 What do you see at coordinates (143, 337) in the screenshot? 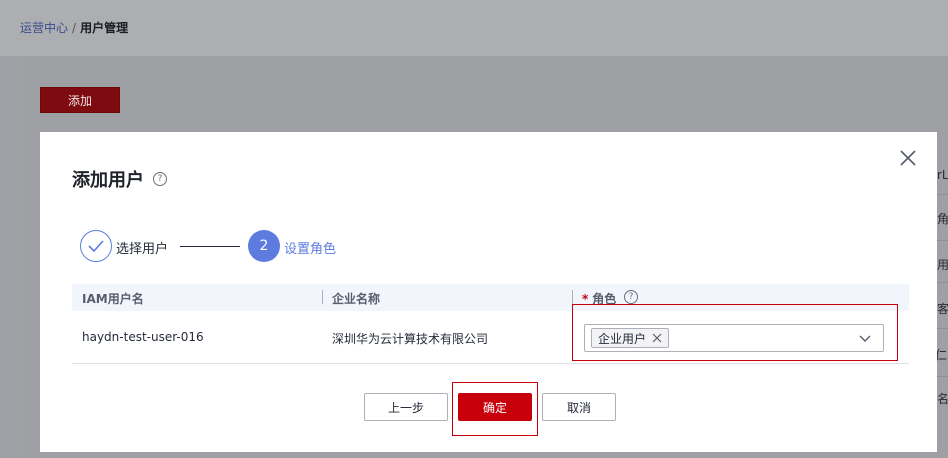
I see `iam-user-cell: haydn-test-user-016` at bounding box center [143, 337].